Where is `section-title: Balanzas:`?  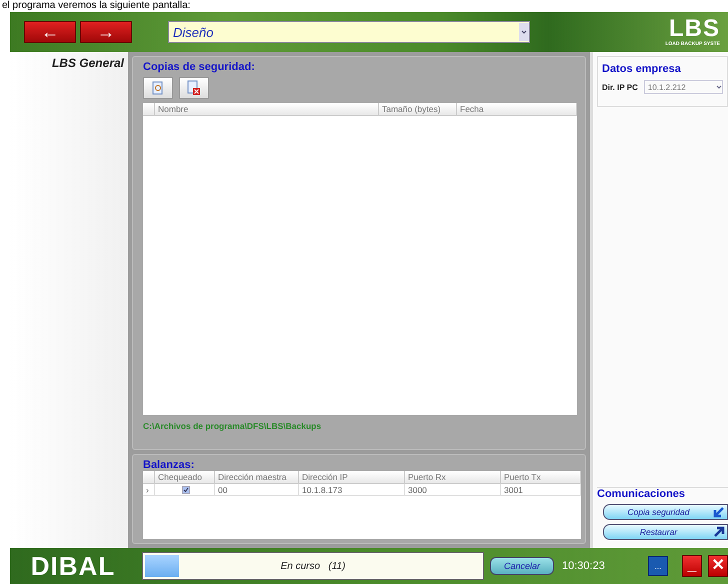 section-title: Balanzas: is located at coordinates (169, 465).